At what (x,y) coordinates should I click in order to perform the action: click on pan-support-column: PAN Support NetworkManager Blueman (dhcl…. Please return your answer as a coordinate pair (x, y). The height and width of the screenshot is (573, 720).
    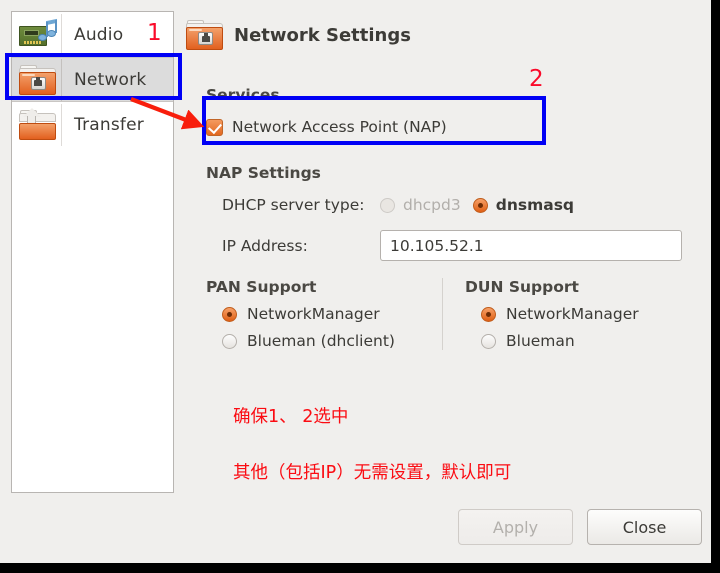
    Looking at the image, I should click on (326, 314).